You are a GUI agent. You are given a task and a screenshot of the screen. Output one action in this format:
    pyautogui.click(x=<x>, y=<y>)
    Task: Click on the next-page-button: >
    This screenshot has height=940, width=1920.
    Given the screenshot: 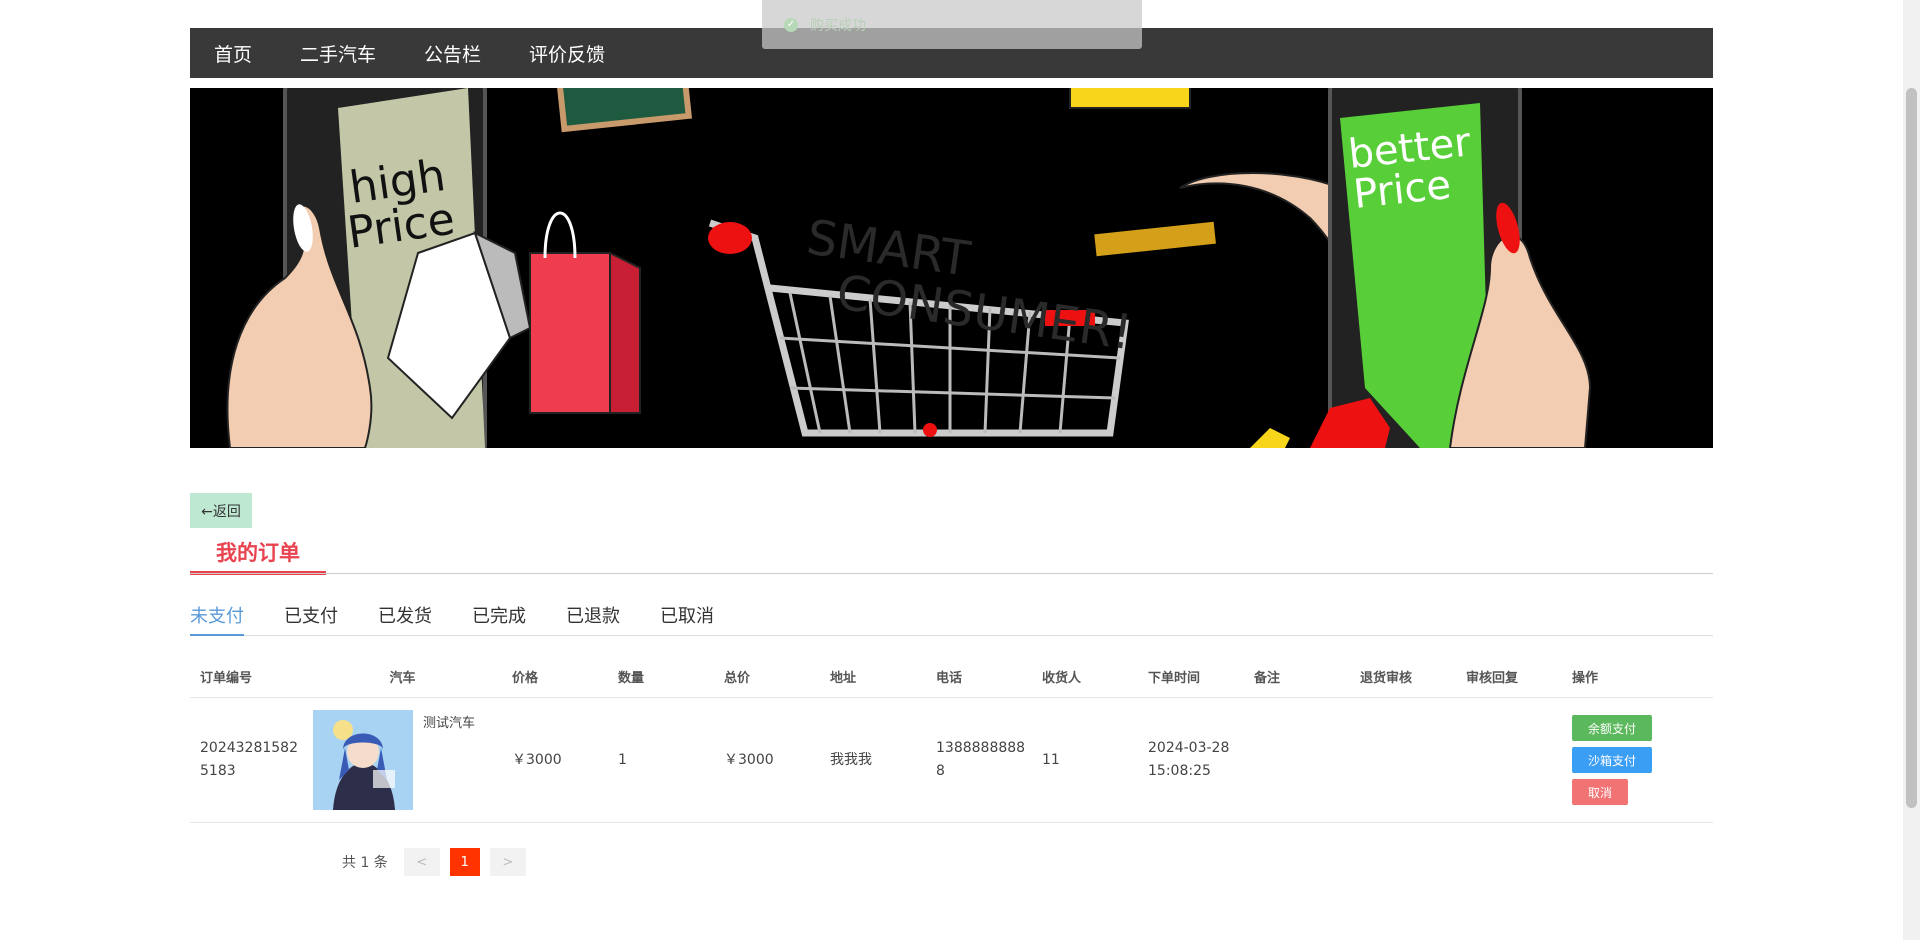 What is the action you would take?
    pyautogui.click(x=507, y=862)
    